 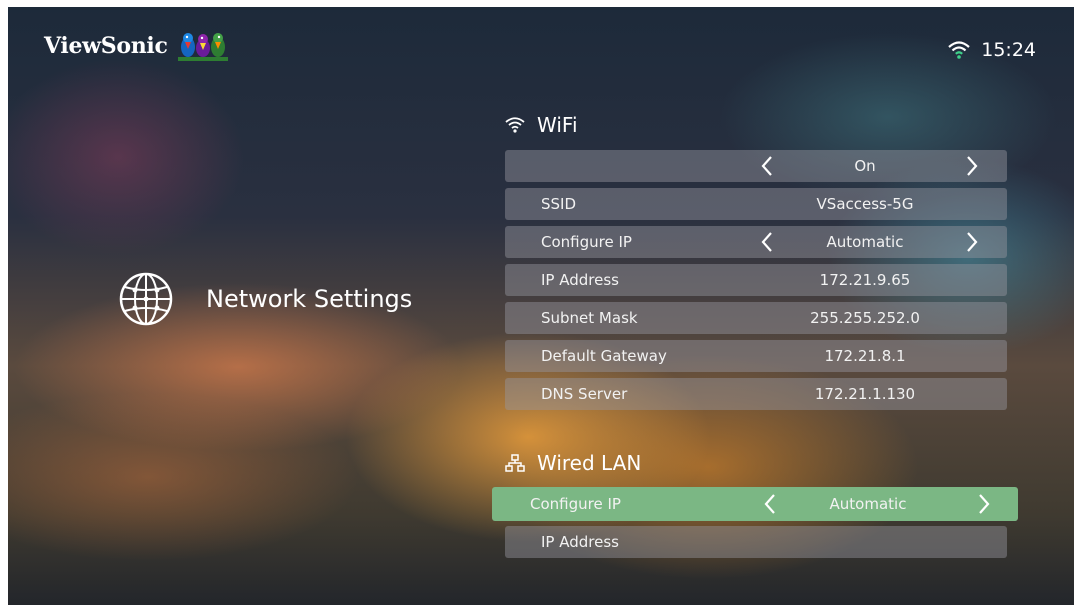 What do you see at coordinates (584, 394) in the screenshot?
I see `dns-server-label: DNS Server` at bounding box center [584, 394].